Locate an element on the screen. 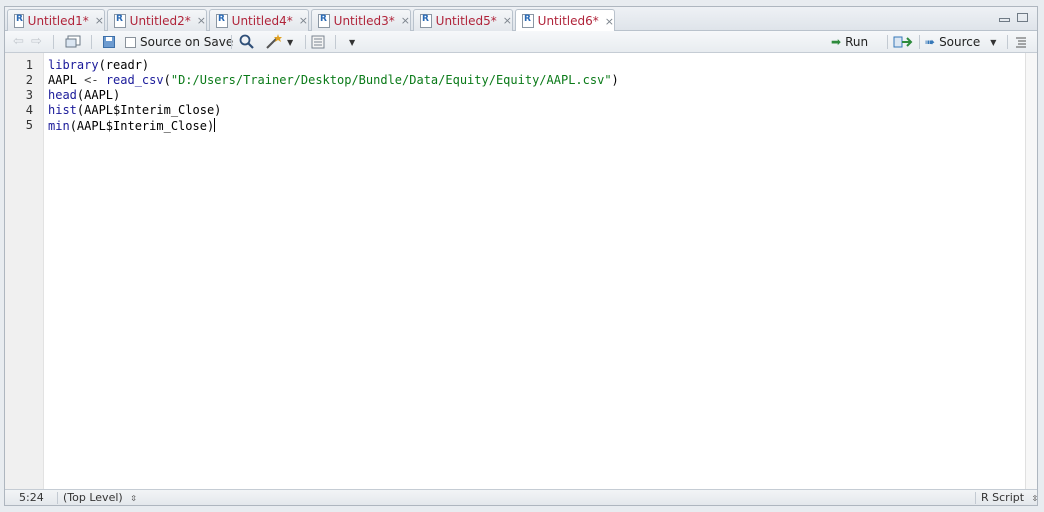  source-label: Source is located at coordinates (960, 42).